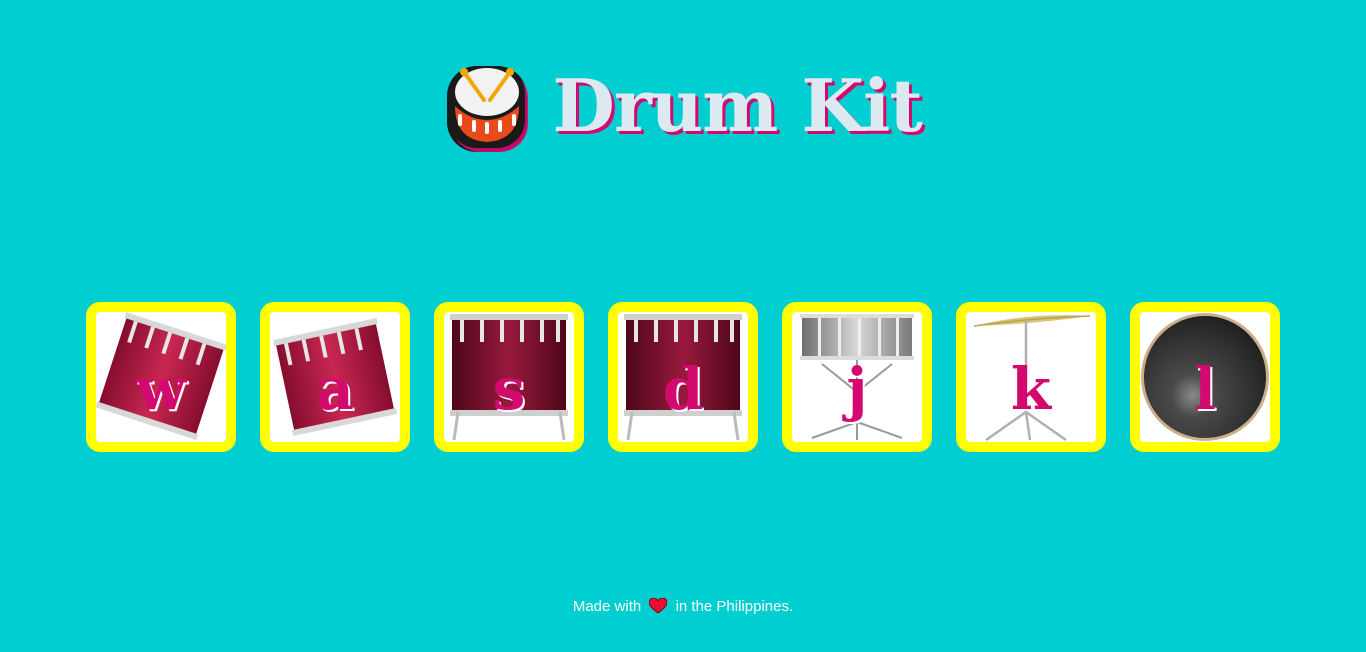 This screenshot has width=1366, height=652. Describe the element at coordinates (683, 389) in the screenshot. I see `drum-key-label: d` at that location.